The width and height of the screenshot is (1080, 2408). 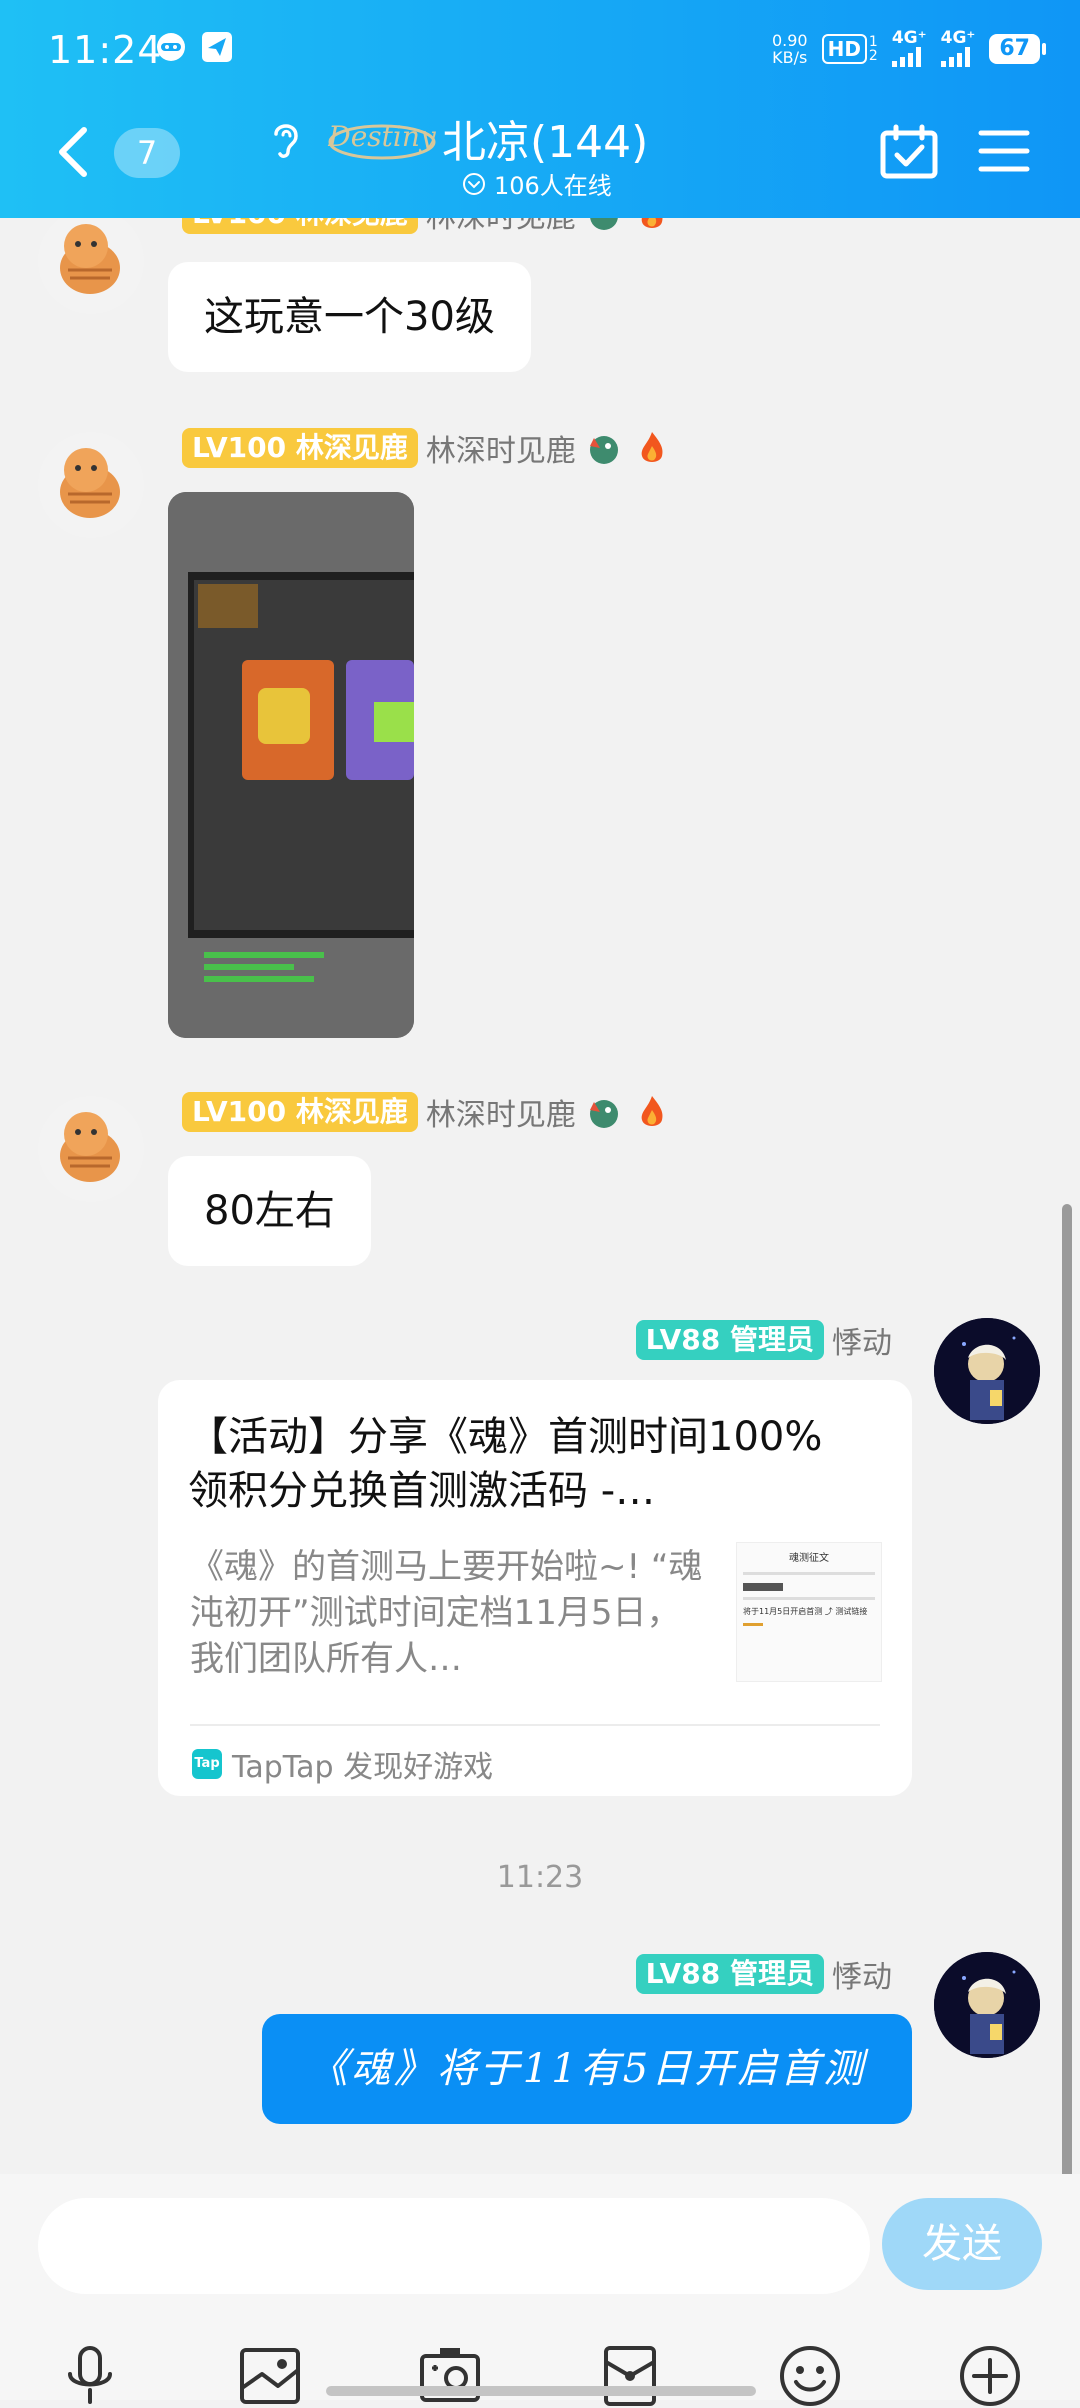 What do you see at coordinates (382, 136) in the screenshot?
I see `svg-text: Destiny` at bounding box center [382, 136].